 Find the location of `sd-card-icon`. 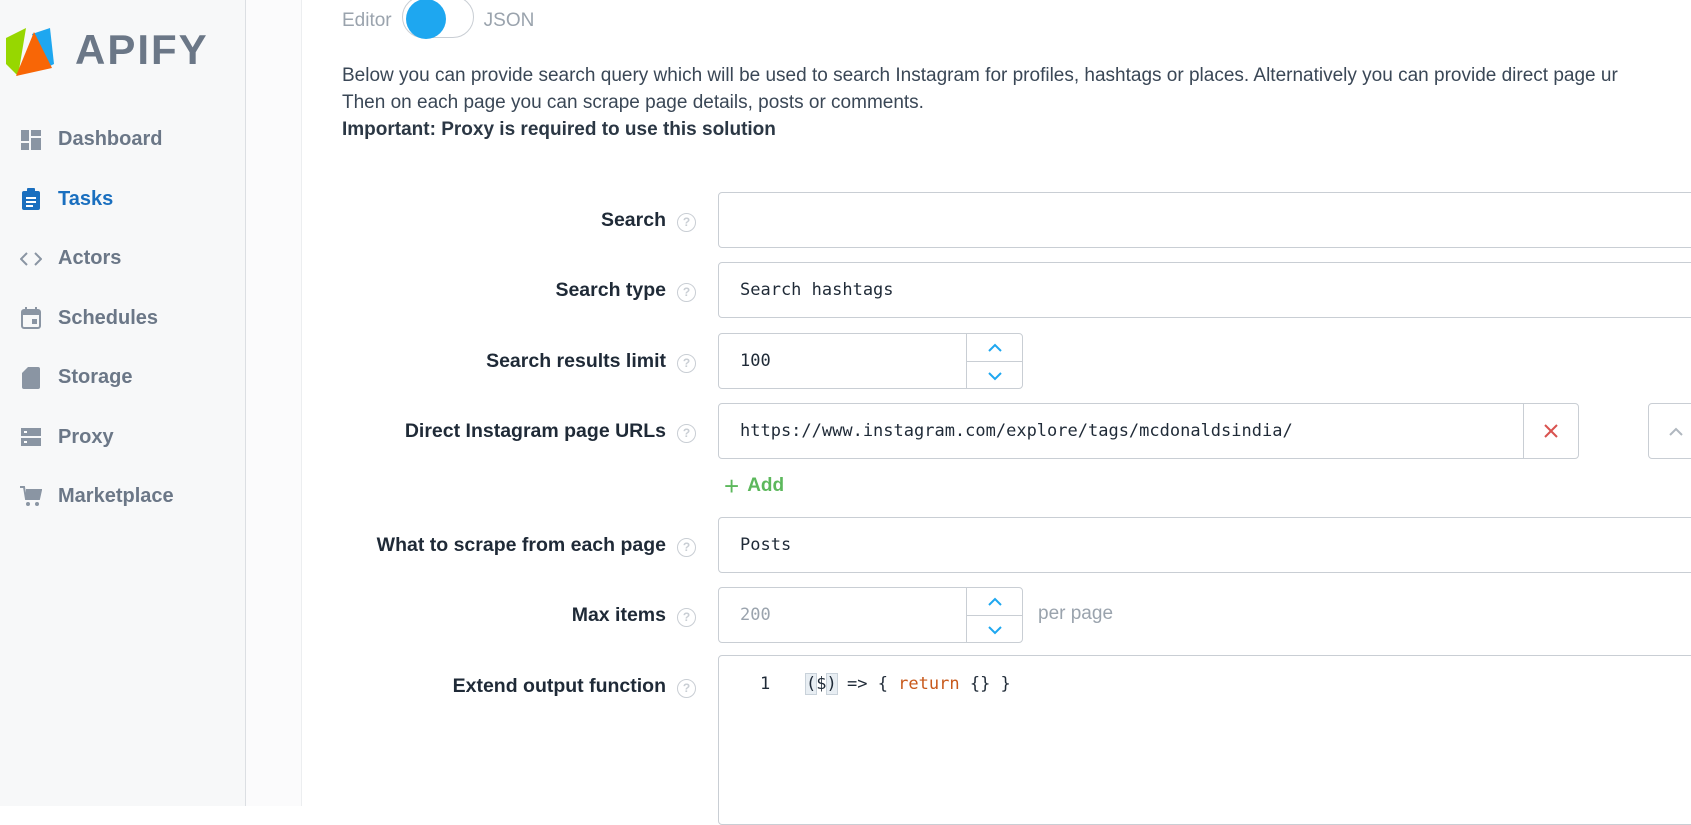

sd-card-icon is located at coordinates (31, 377).